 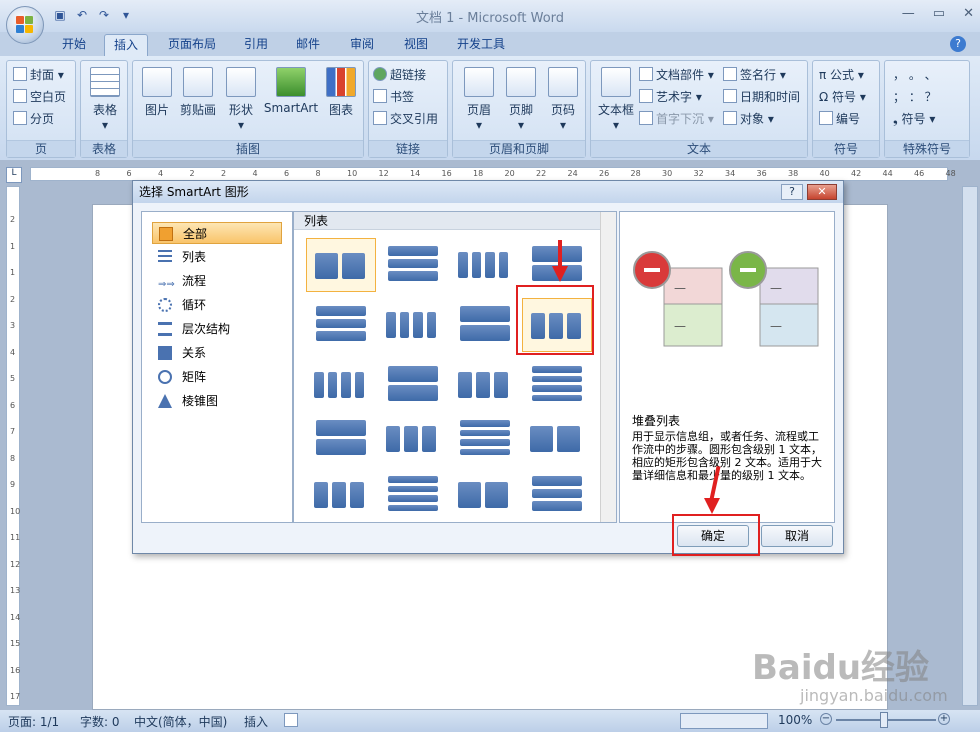 I want to click on symbol-button: Ω 符号 ▾, so click(x=842, y=97).